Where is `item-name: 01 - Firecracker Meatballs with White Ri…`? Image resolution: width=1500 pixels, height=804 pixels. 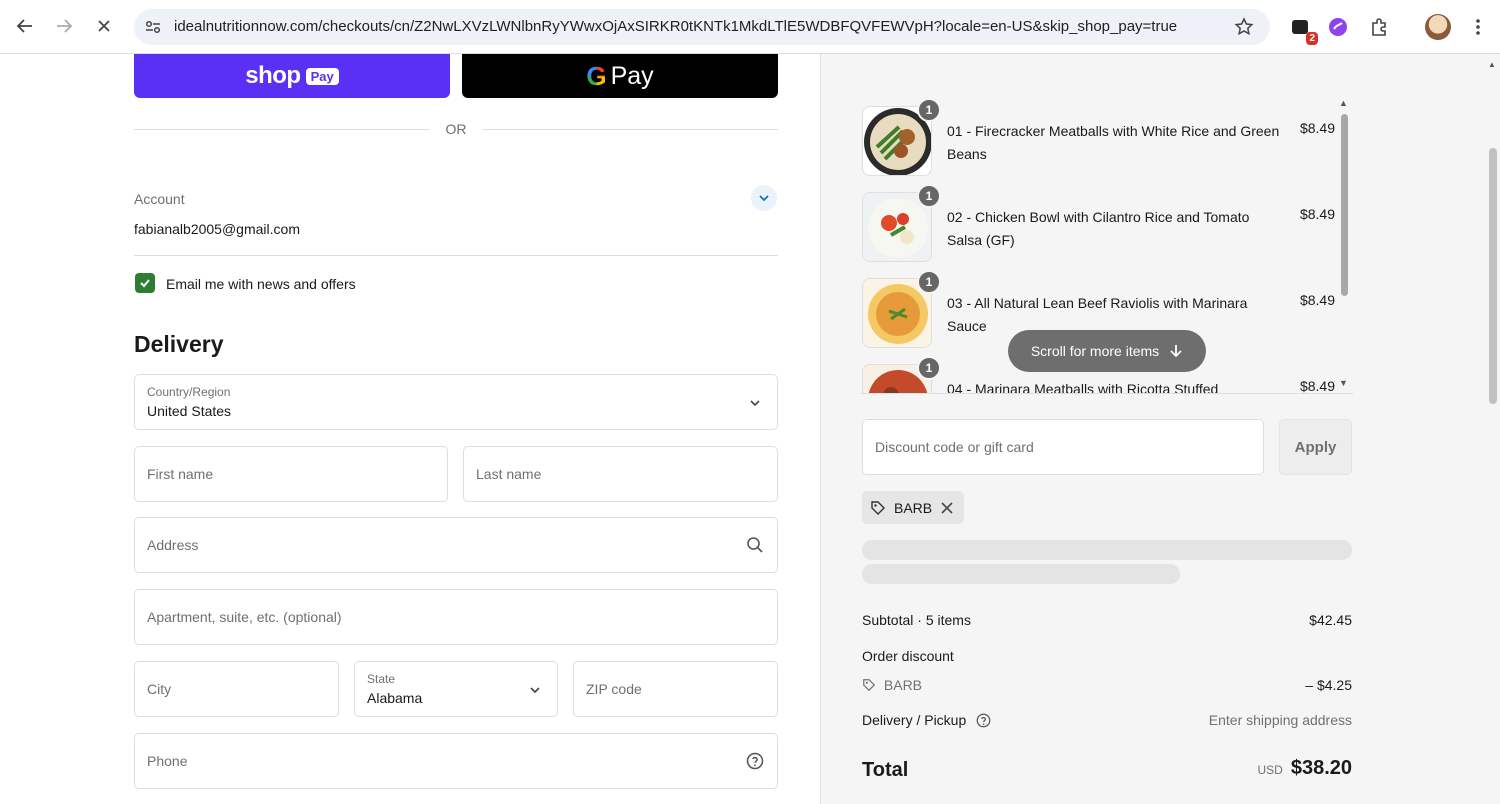
item-name: 01 - Firecracker Meatballs with White Ri… is located at coordinates (1113, 142).